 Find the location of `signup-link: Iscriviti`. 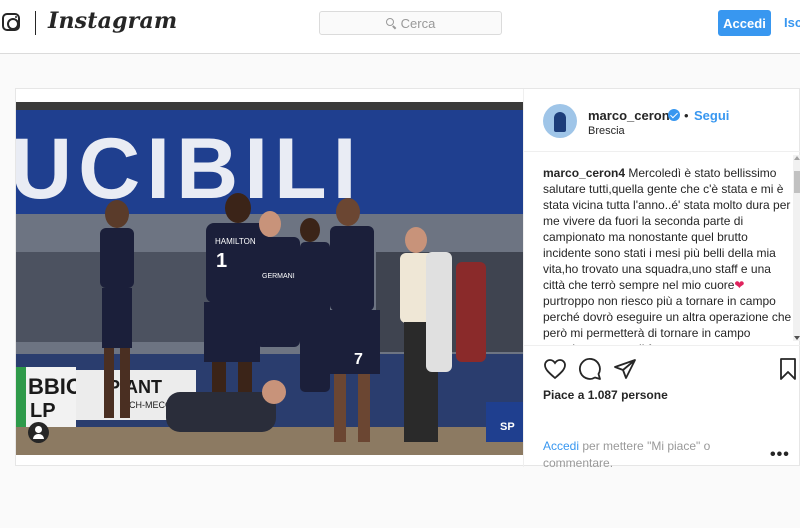

signup-link: Iscriviti is located at coordinates (792, 22).